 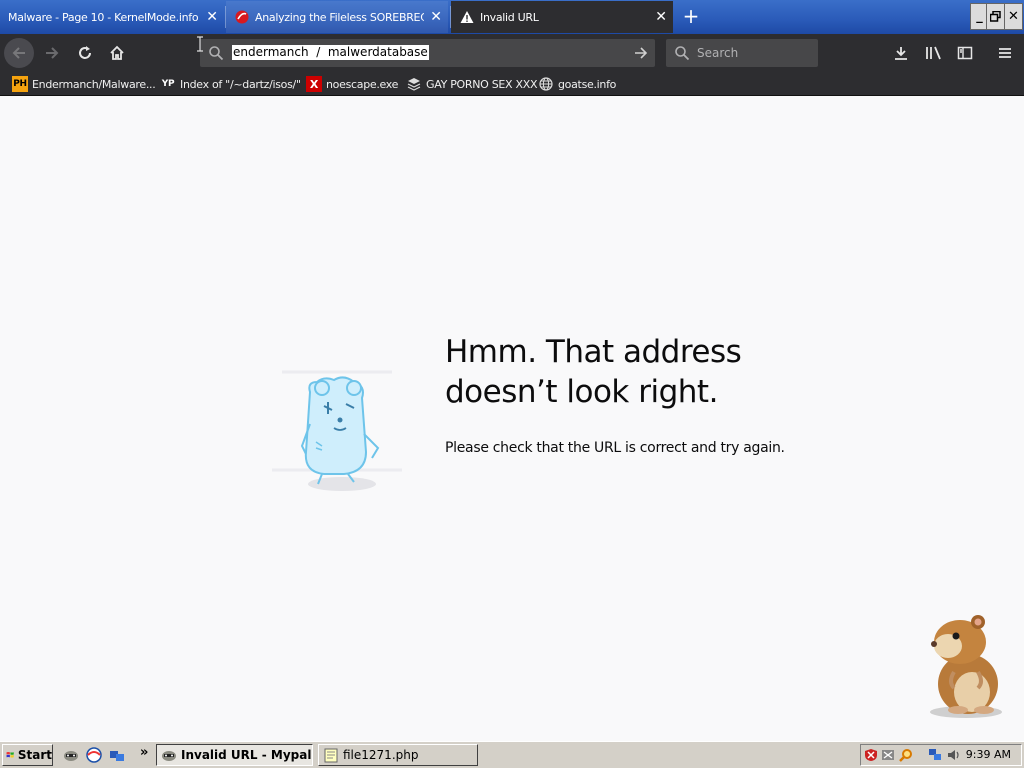 I want to click on taskbar: Start » Invalid URL - Mypal file1271.php, so click(x=512, y=754).